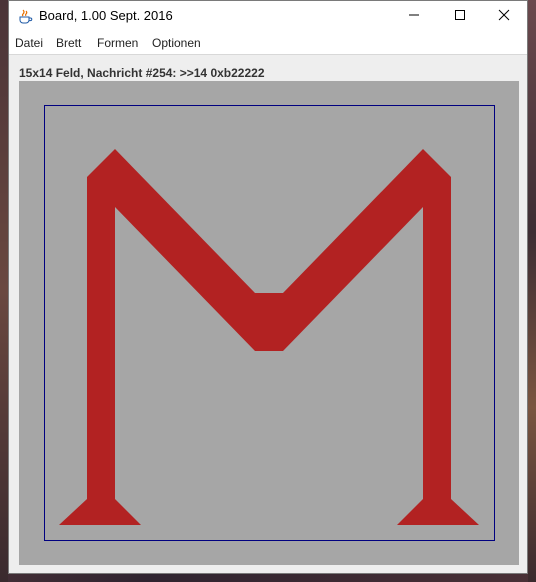 The image size is (536, 582). I want to click on desktop-background-right, so click(532, 291).